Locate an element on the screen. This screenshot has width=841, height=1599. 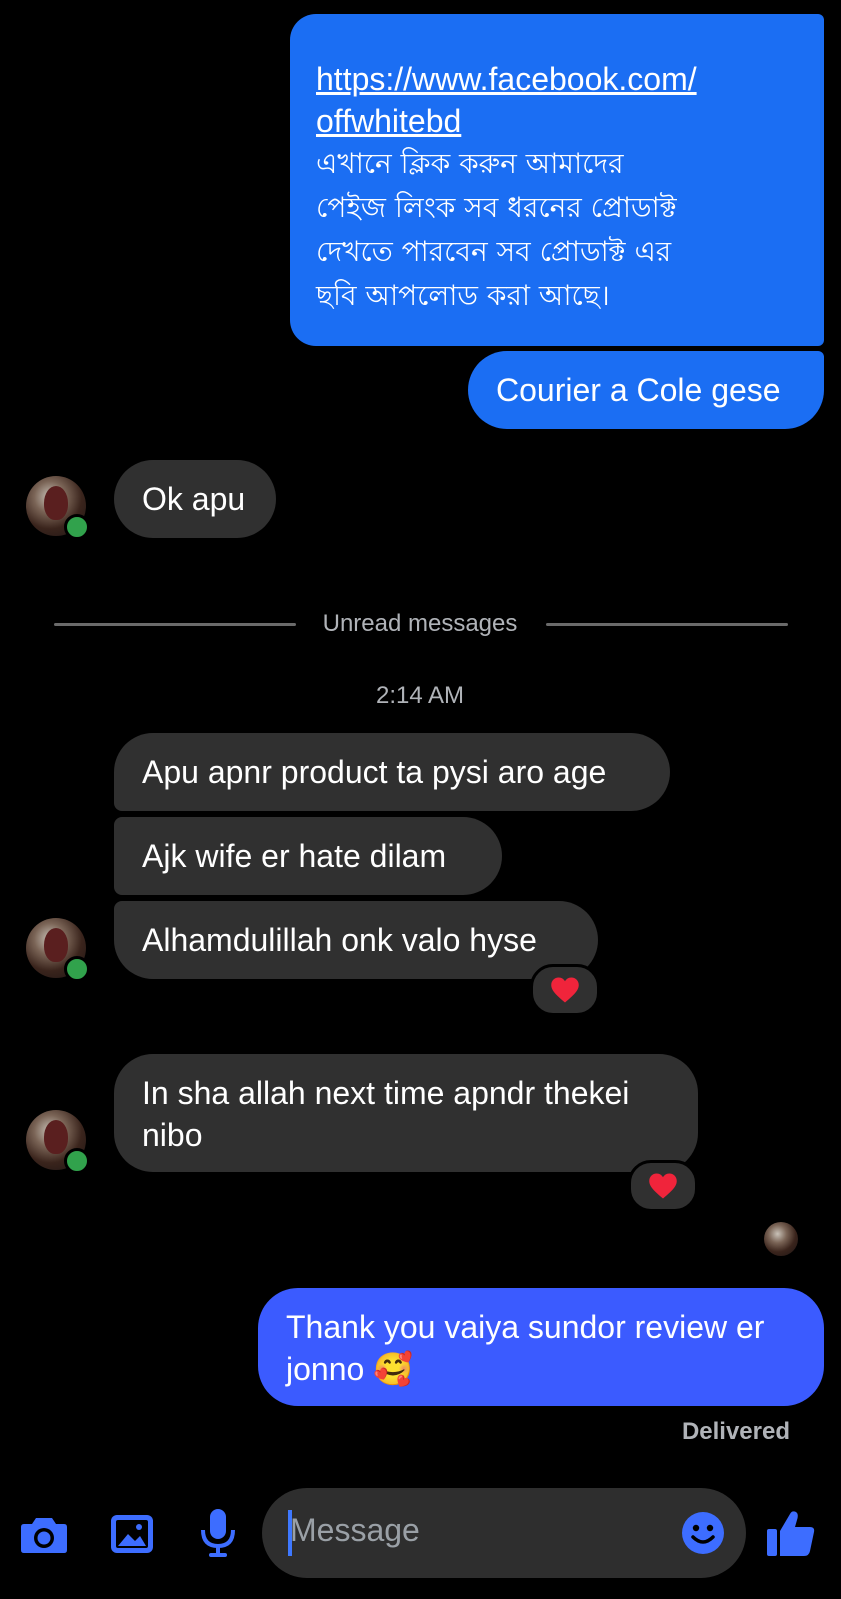
message-text-line: ছবি আপলোড করা আছে। is located at coordinates (463, 295).